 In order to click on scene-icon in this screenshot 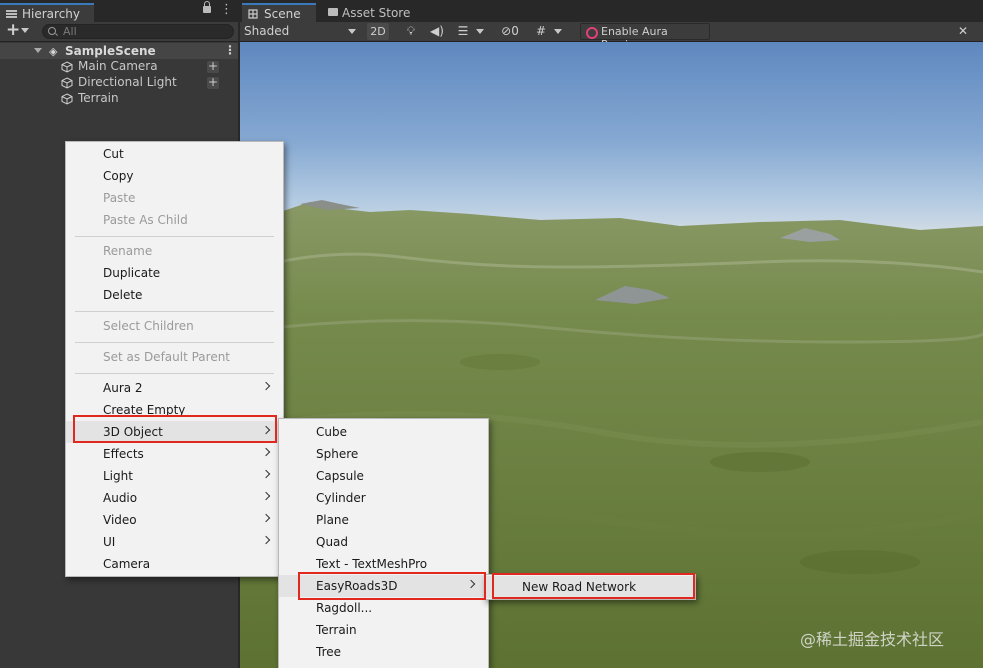, I will do `click(253, 14)`.